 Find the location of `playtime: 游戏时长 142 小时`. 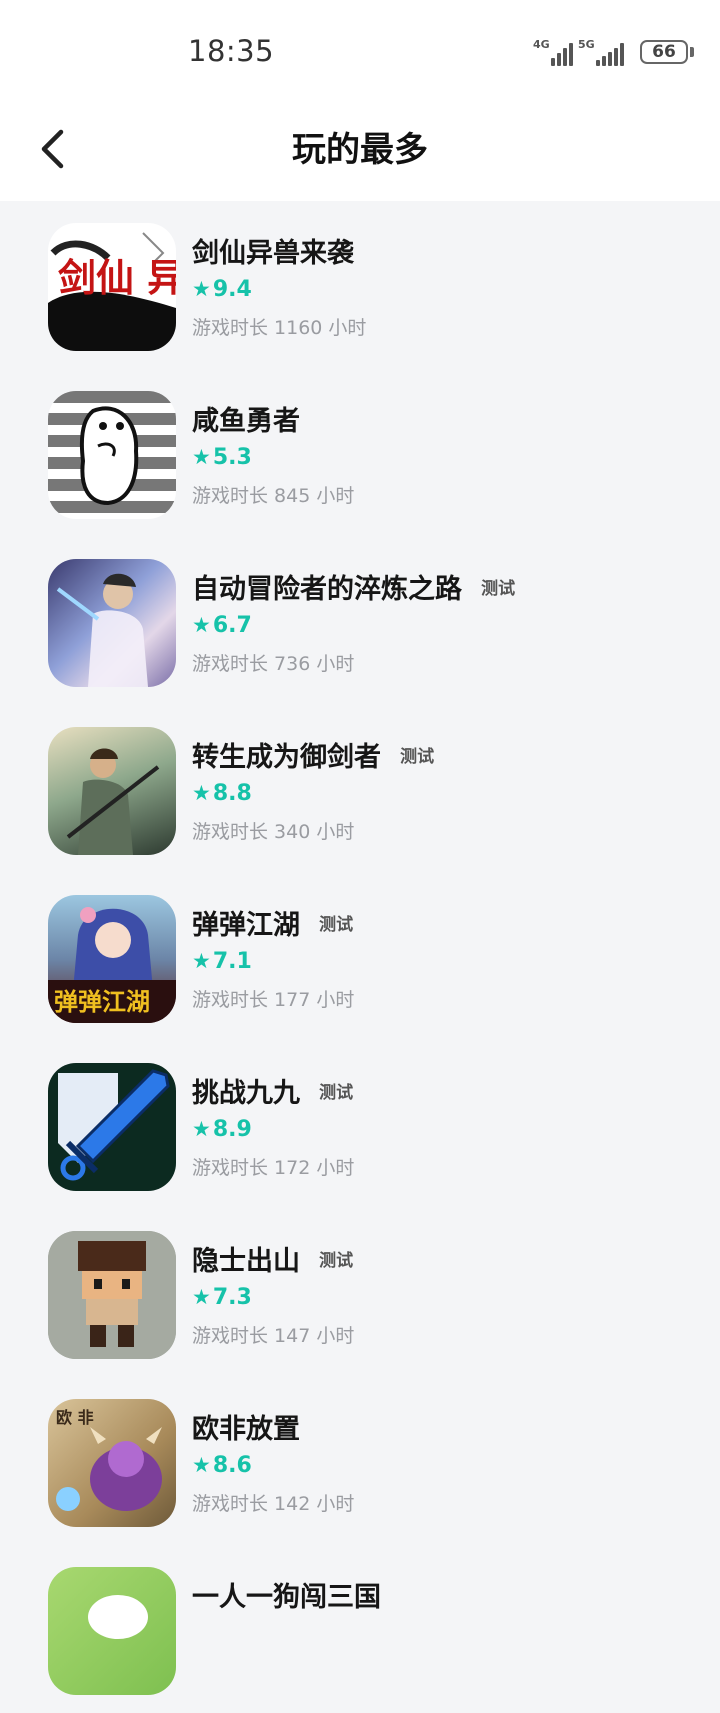

playtime: 游戏时长 142 小时 is located at coordinates (273, 1504).